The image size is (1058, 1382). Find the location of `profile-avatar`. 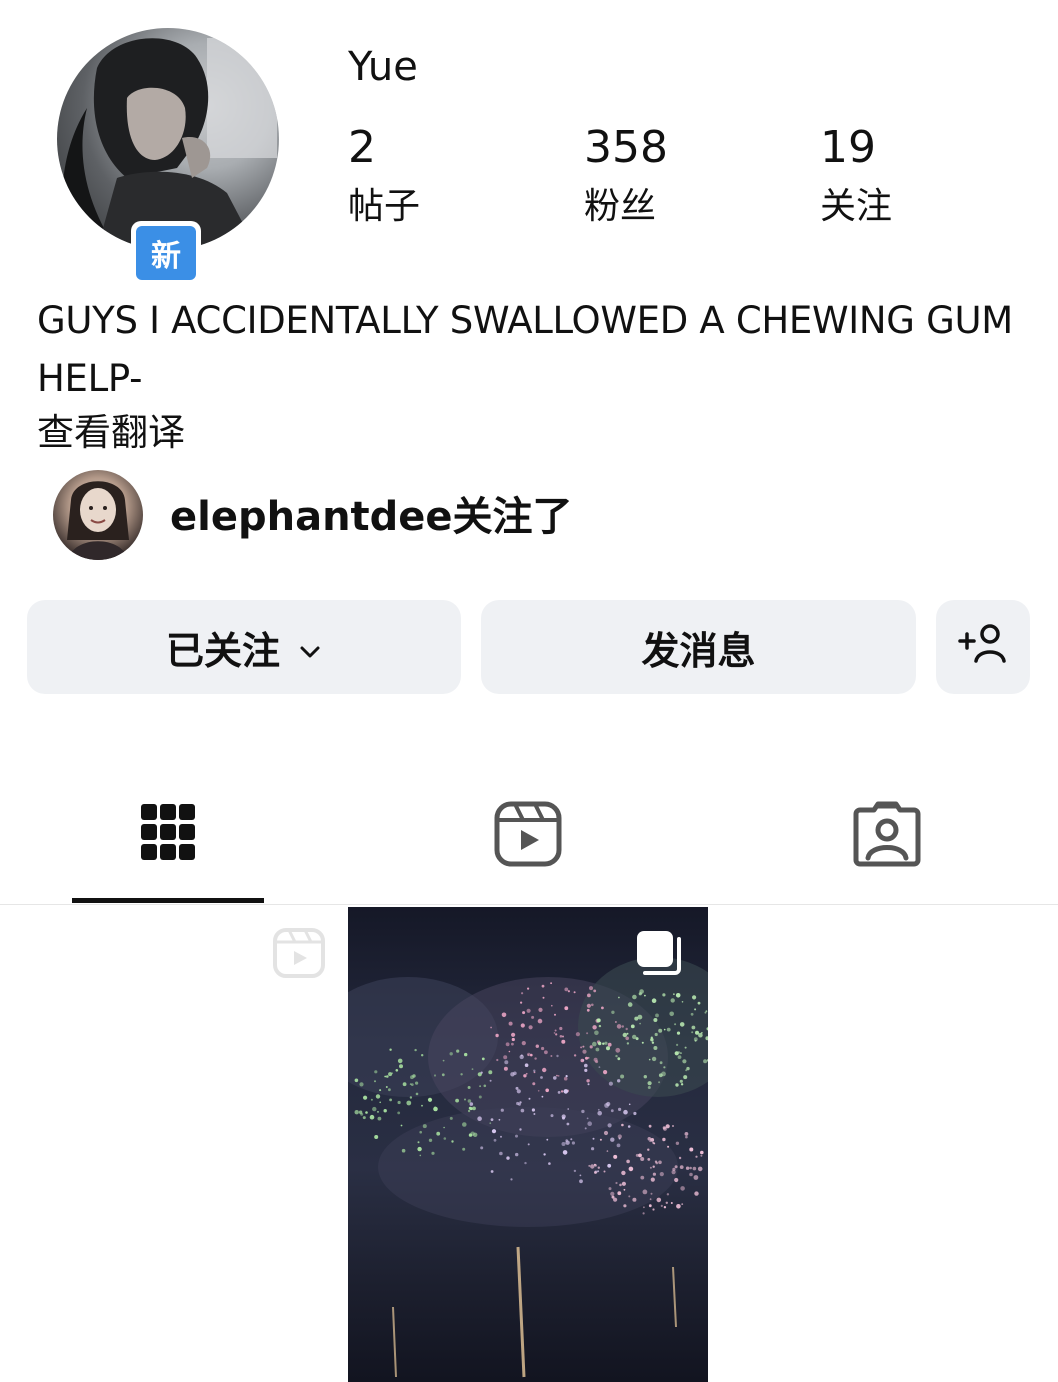

profile-avatar is located at coordinates (168, 139).